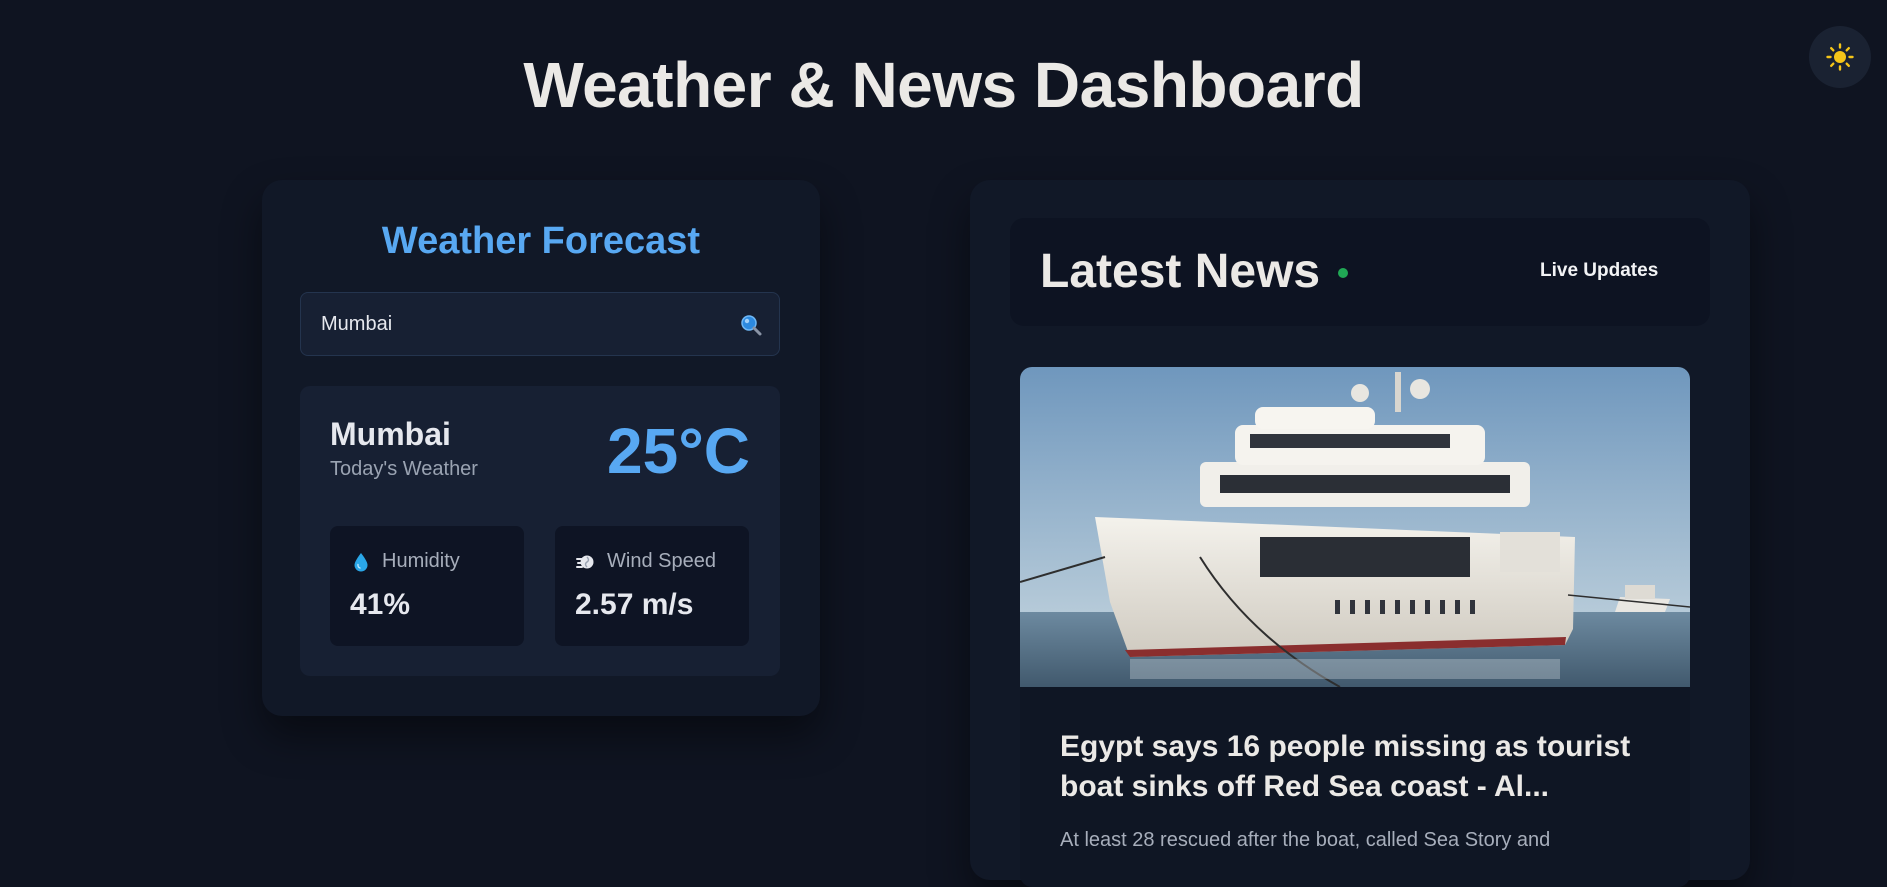  What do you see at coordinates (751, 325) in the screenshot?
I see `search-icon` at bounding box center [751, 325].